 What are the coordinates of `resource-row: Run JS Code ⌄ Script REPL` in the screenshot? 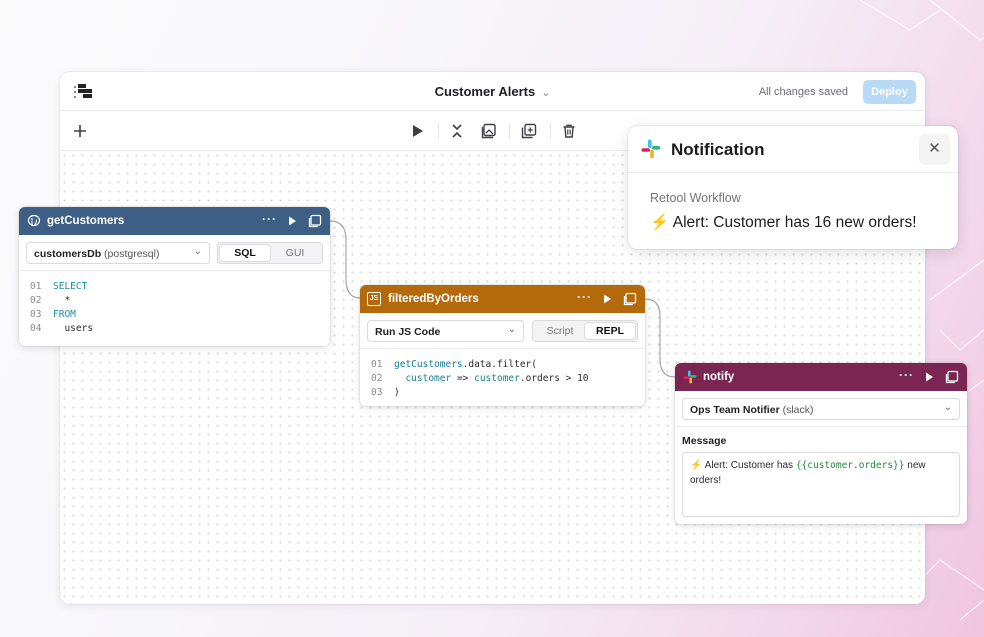 It's located at (502, 331).